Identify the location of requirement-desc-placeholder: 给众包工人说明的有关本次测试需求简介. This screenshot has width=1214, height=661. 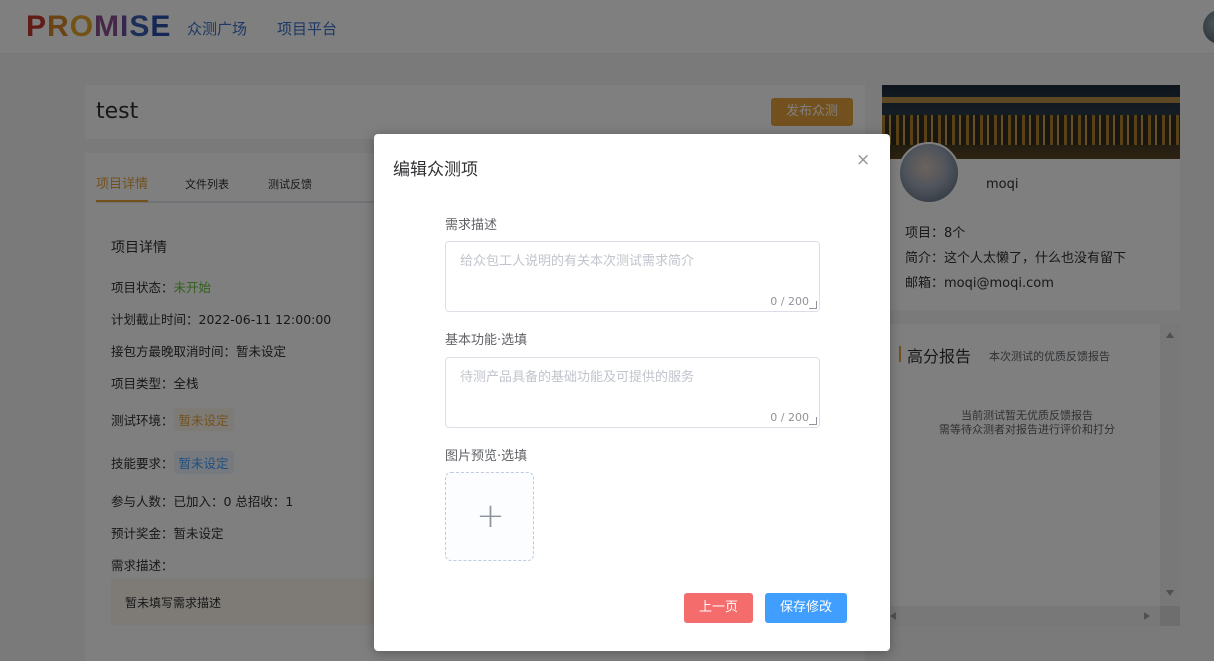
(577, 261).